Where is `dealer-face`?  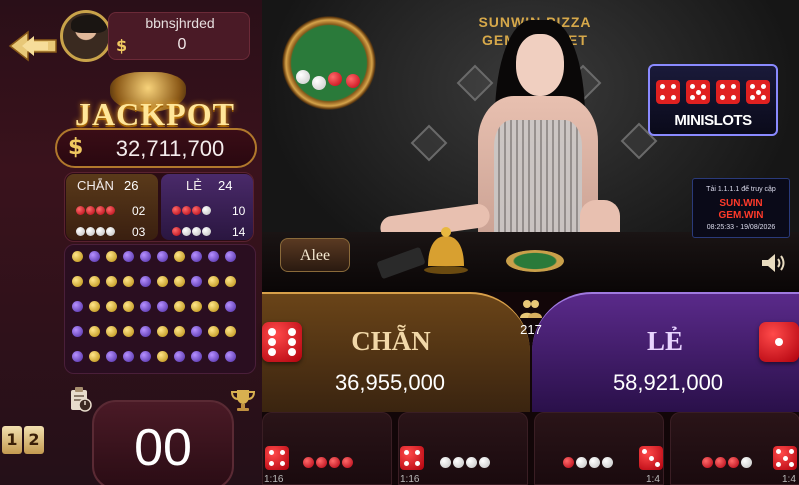
dealer-face is located at coordinates (540, 65).